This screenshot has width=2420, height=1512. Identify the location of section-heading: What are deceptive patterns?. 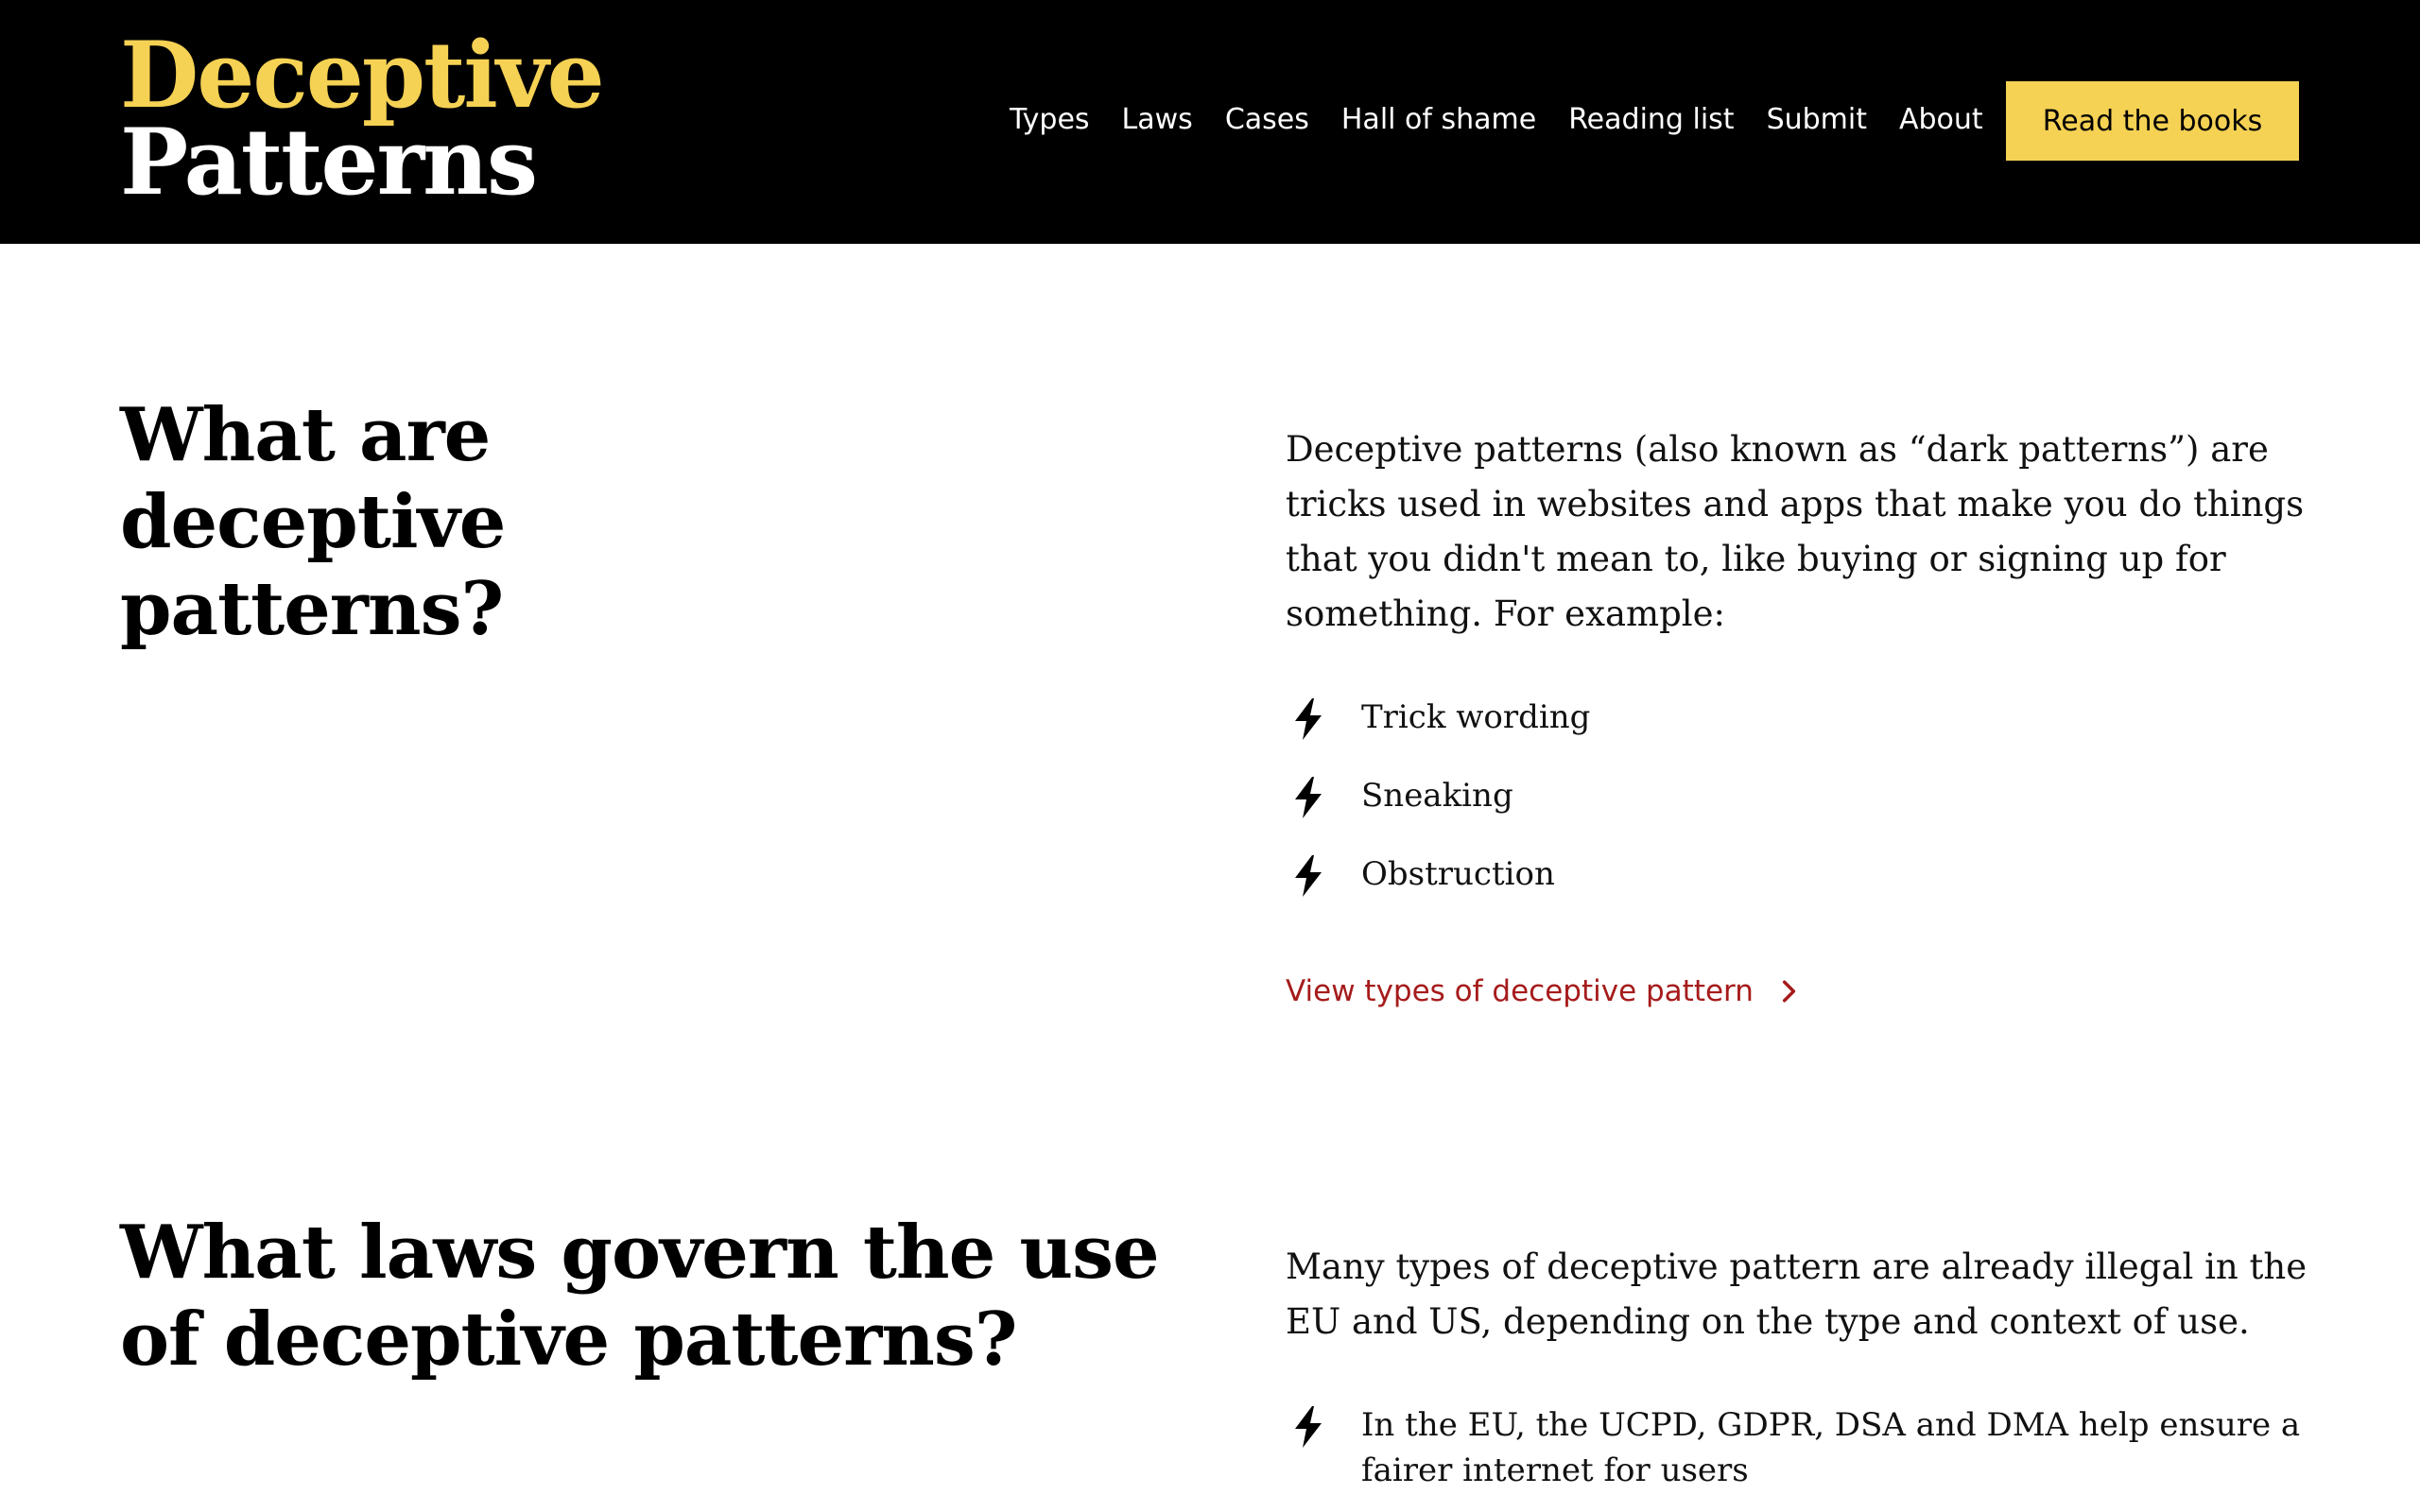
(313, 522).